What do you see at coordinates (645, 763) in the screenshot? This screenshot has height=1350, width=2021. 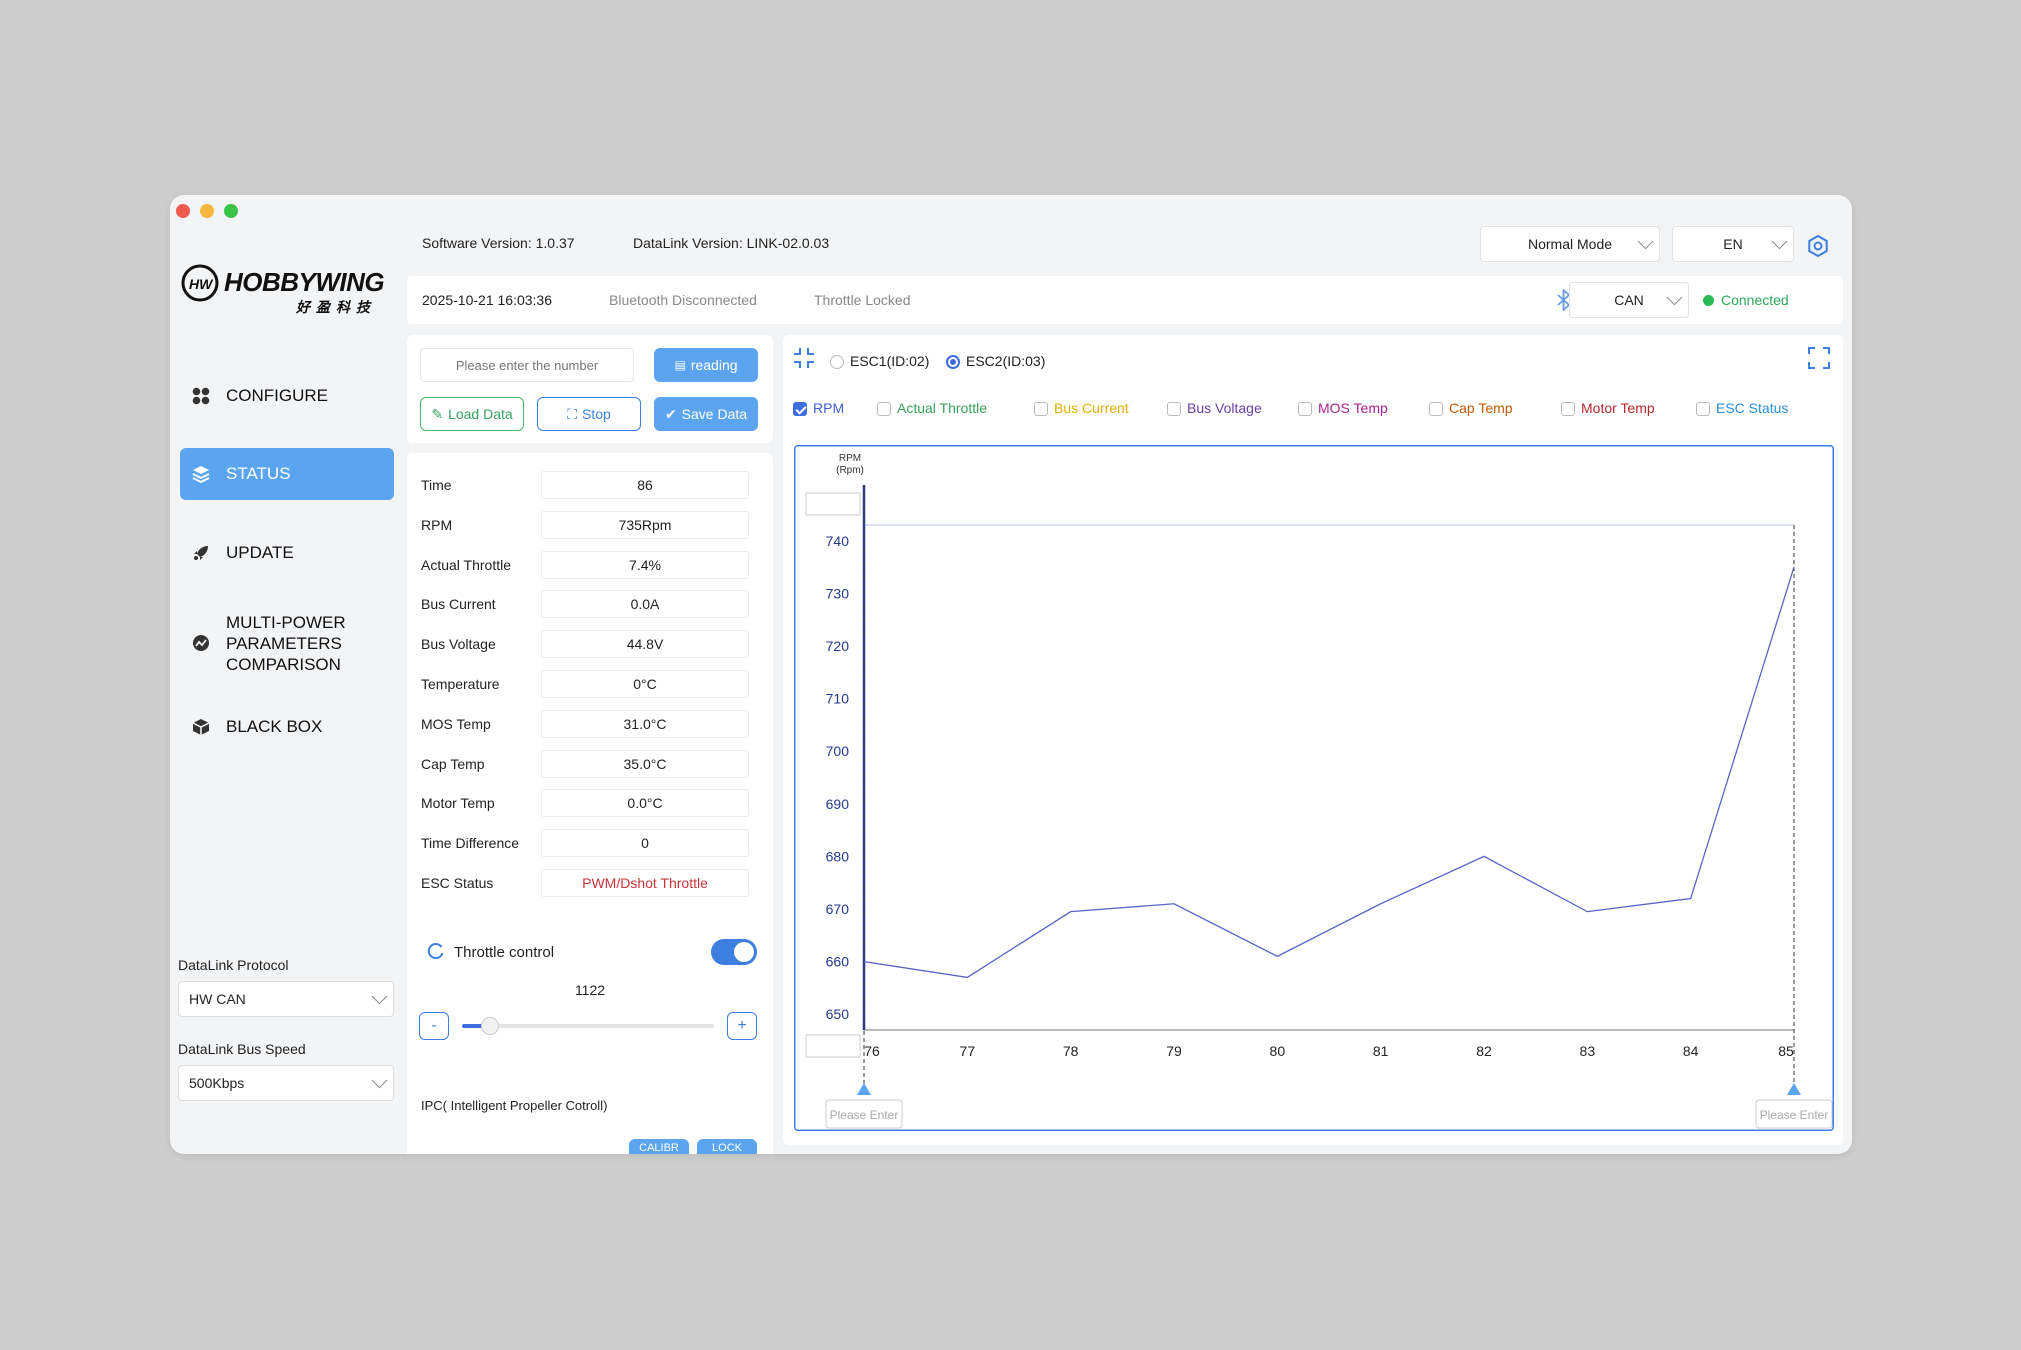 I see `status-value-7: 35.0°C` at bounding box center [645, 763].